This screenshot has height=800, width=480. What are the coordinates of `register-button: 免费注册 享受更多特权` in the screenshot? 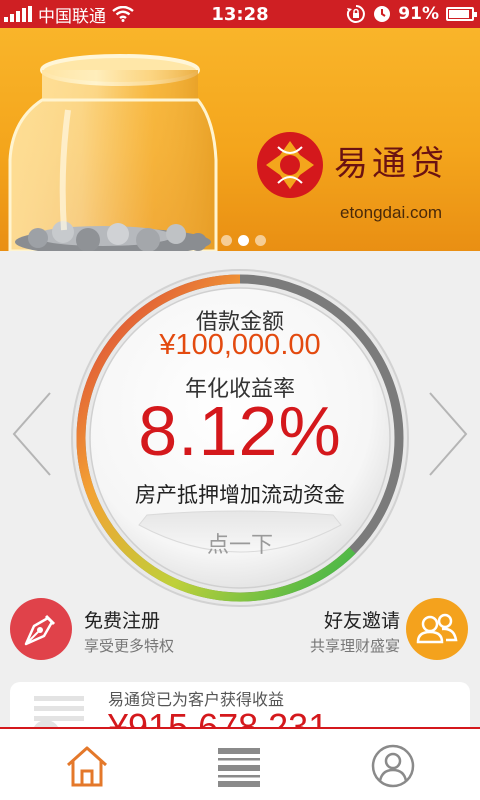 It's located at (125, 630).